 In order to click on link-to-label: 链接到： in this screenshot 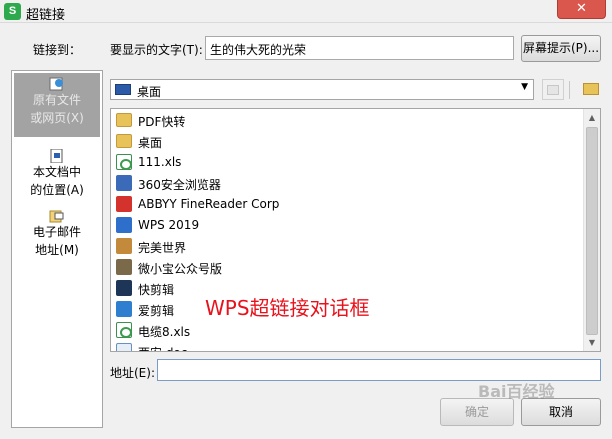, I will do `click(57, 50)`.